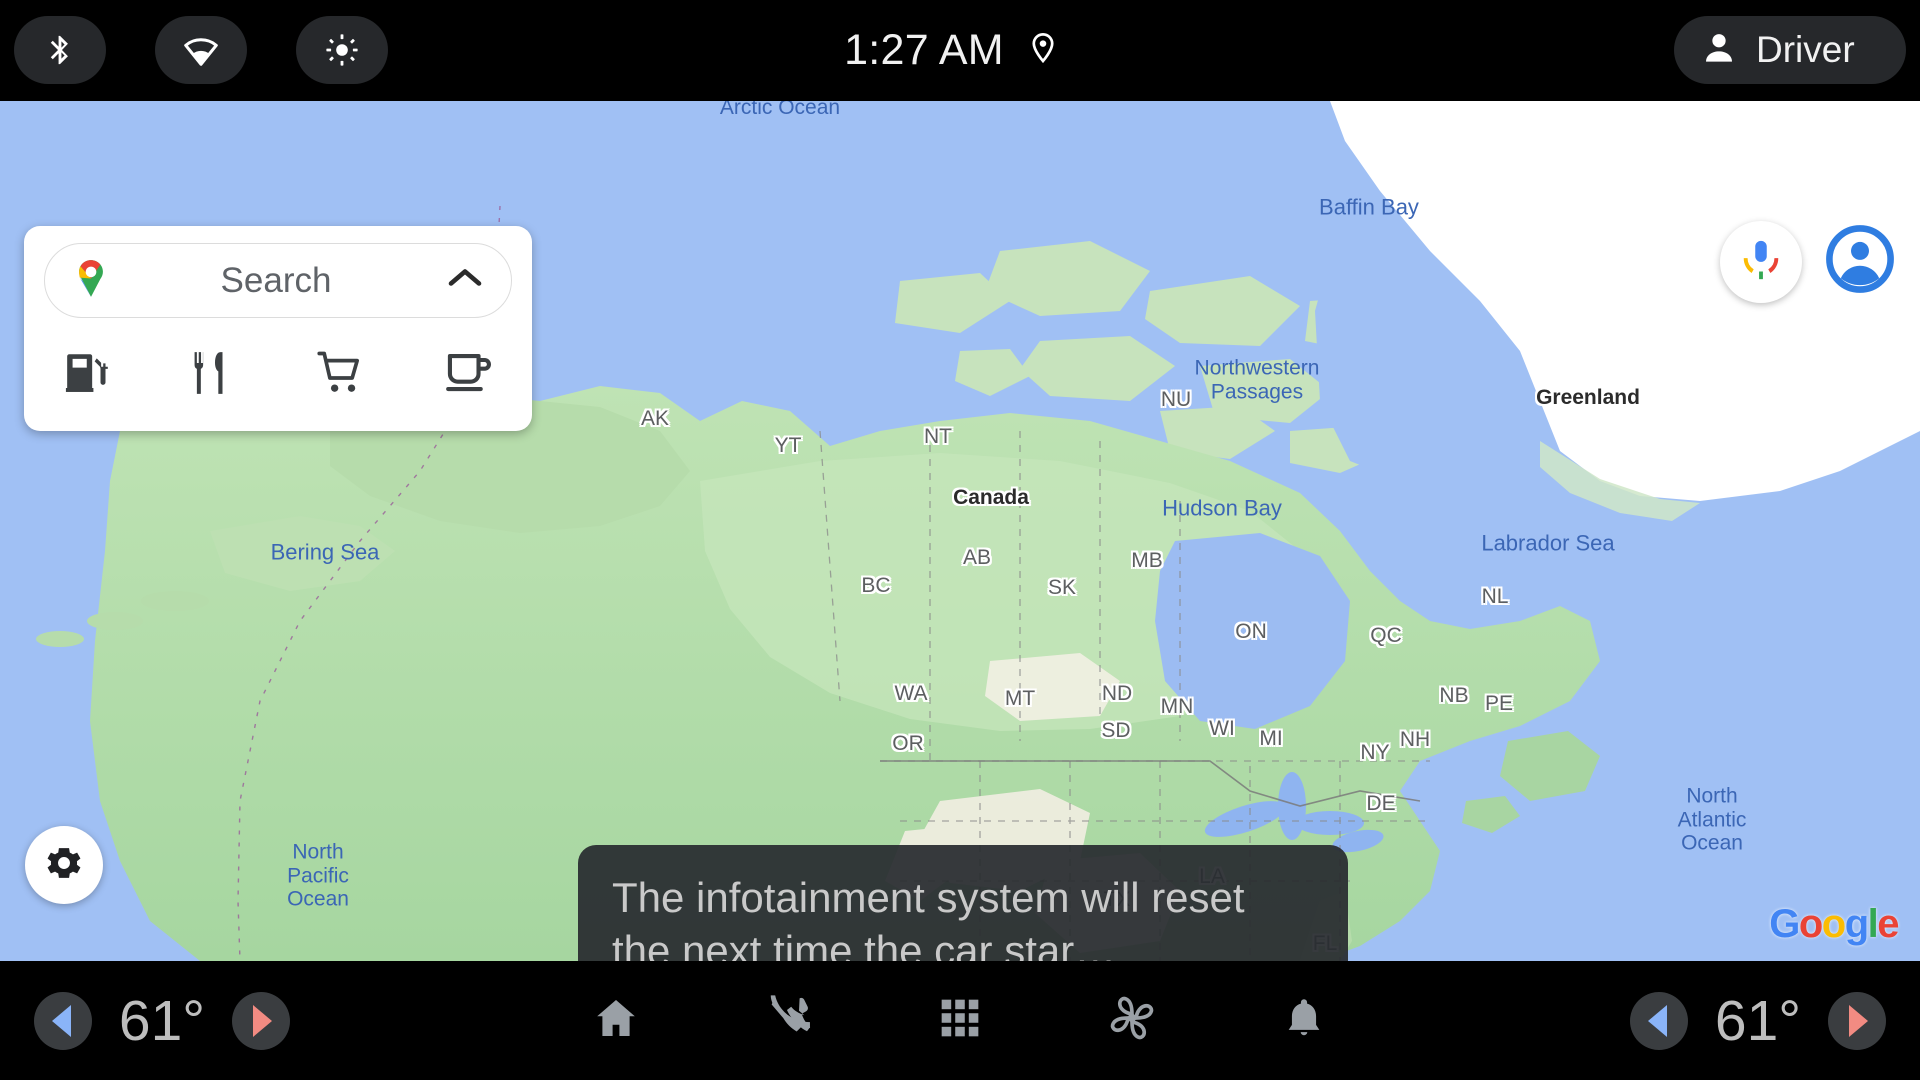  I want to click on clock-group: 1:27 AM, so click(960, 50).